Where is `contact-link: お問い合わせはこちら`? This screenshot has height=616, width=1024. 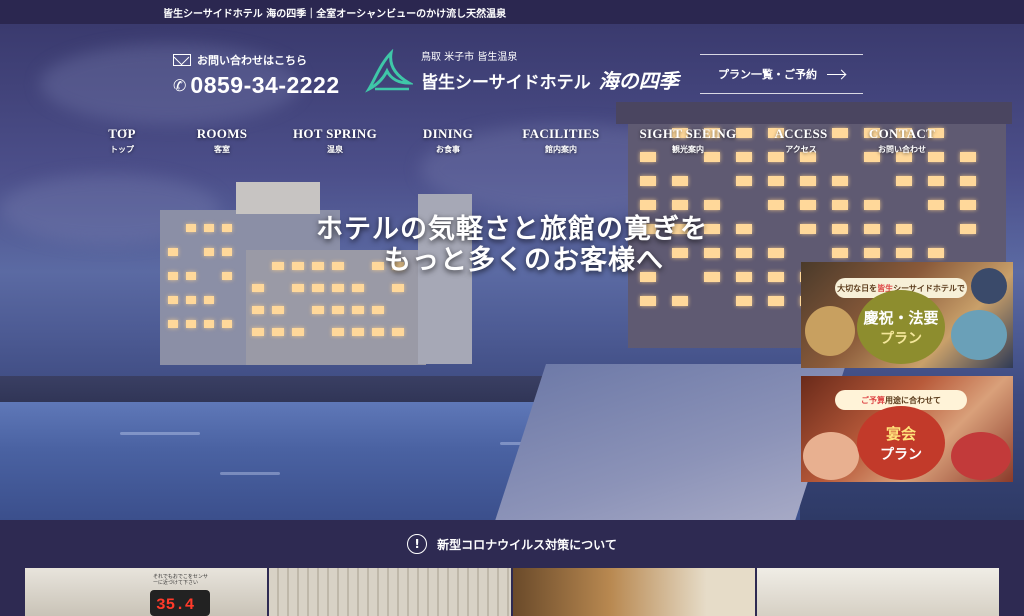
contact-link: お問い合わせはこちら is located at coordinates (256, 60).